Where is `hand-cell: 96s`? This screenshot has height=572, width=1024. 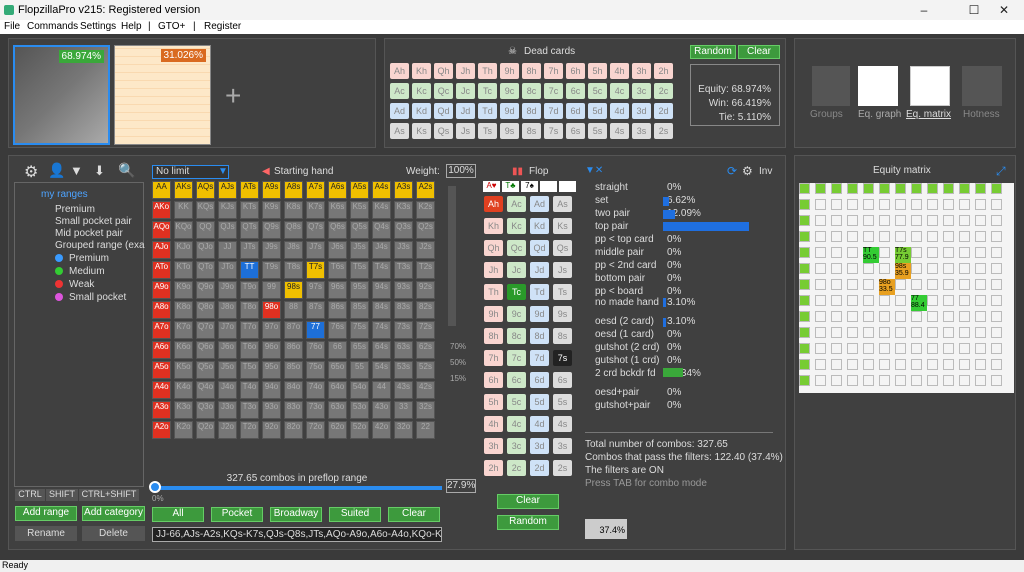
hand-cell: 96s is located at coordinates (337, 290).